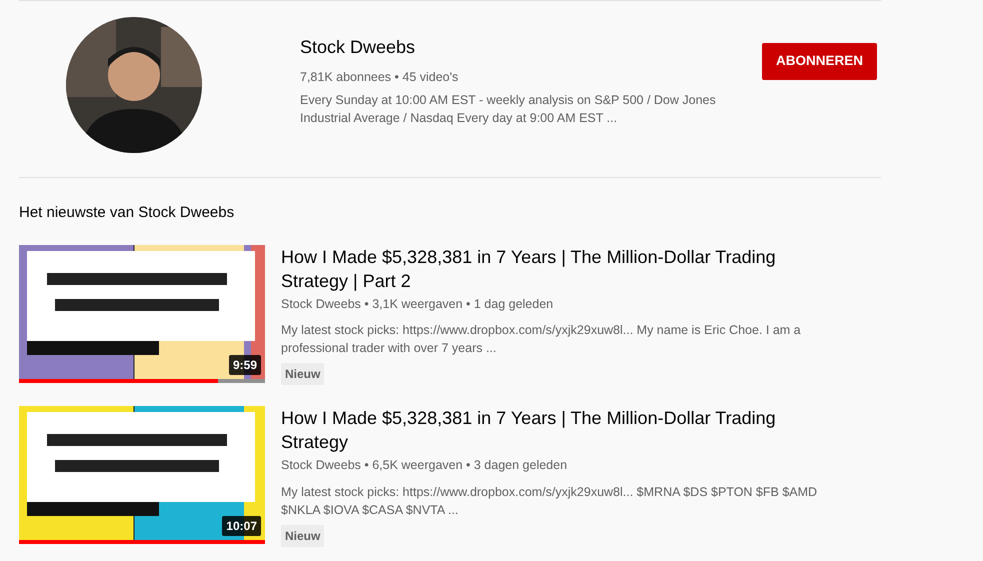  Describe the element at coordinates (819, 61) in the screenshot. I see `subscribe-button: ABONNEREN` at that location.